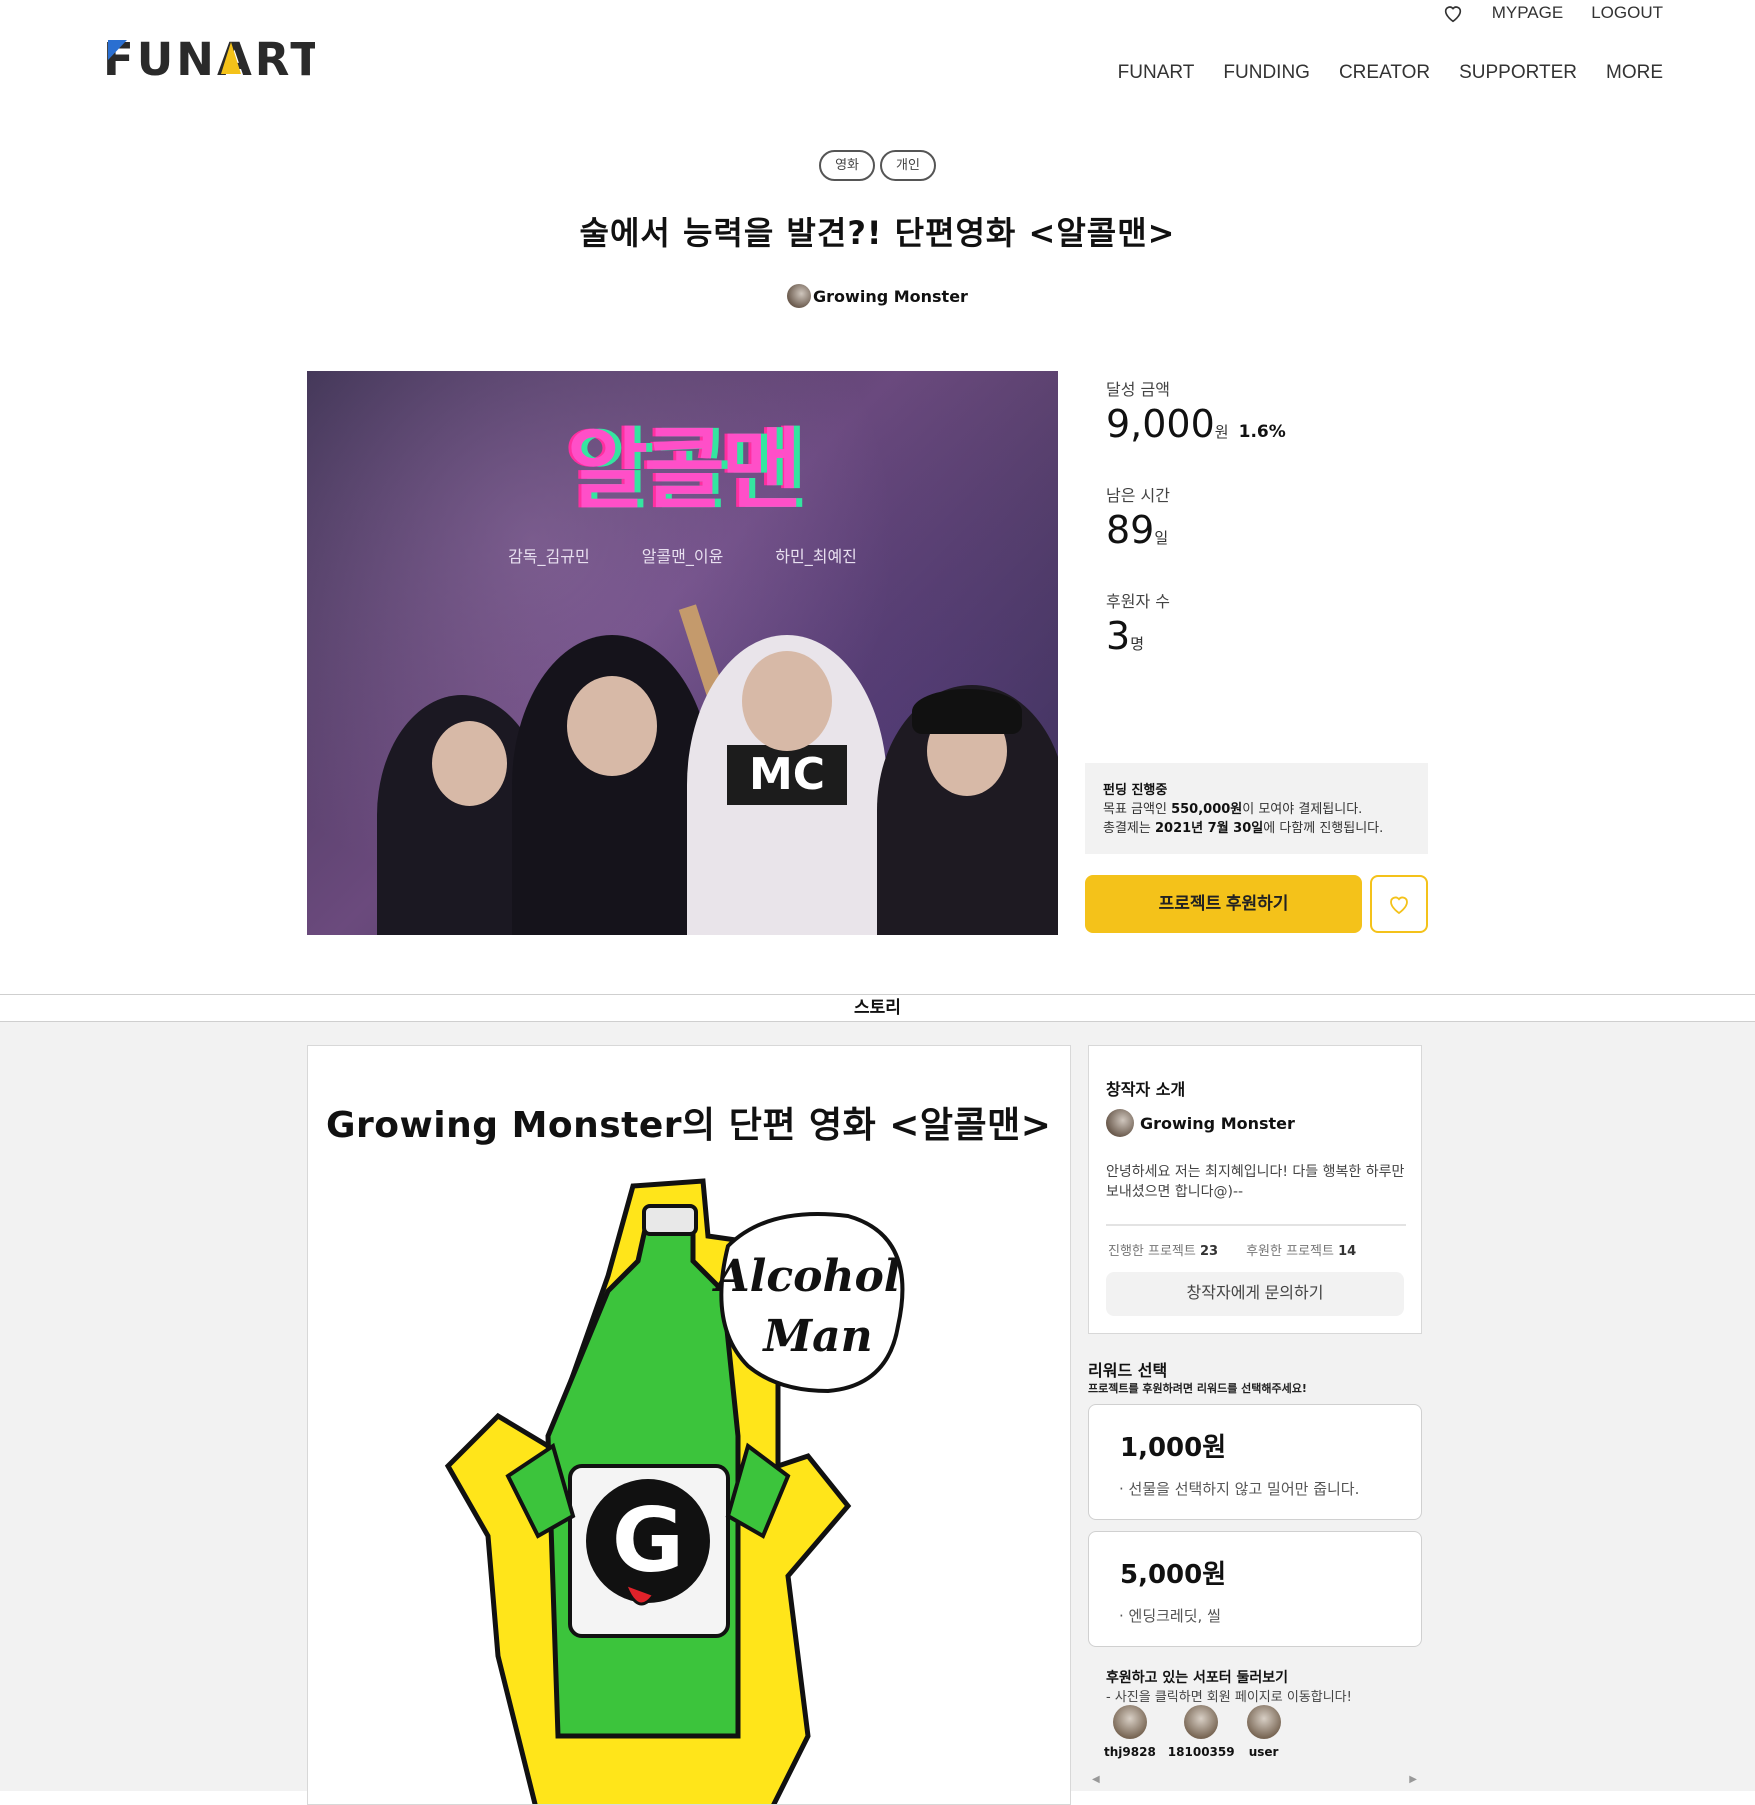 Image resolution: width=1755 pixels, height=1805 pixels. Describe the element at coordinates (1302, 809) in the screenshot. I see `goal-text-post: 이 모여야 결제됩니다.` at that location.